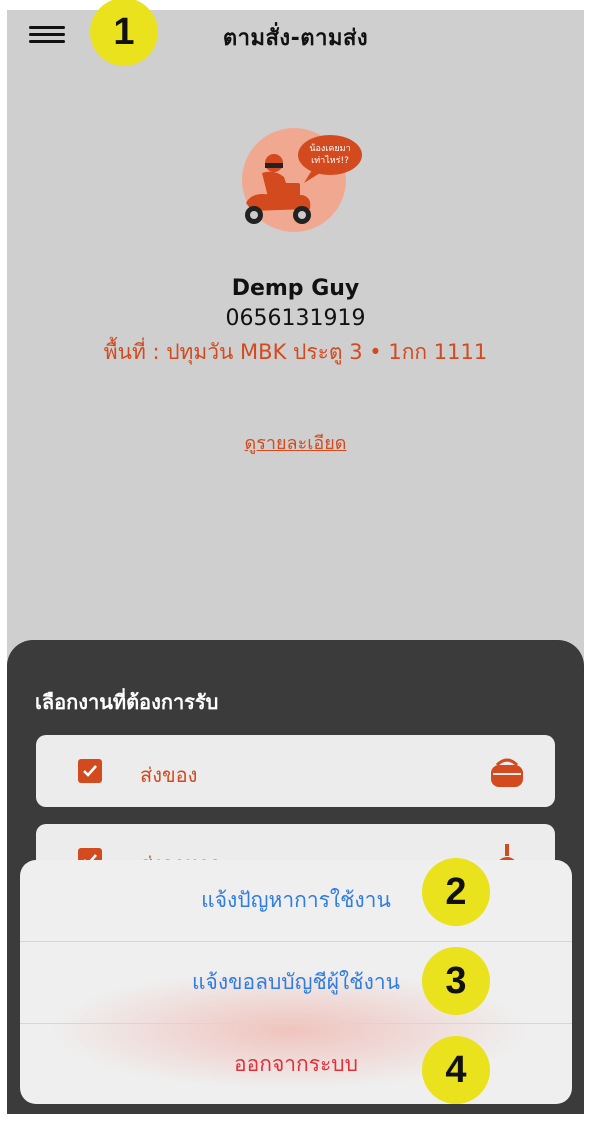 This screenshot has height=1131, width=603. Describe the element at coordinates (90, 771) in the screenshot. I see `checkbox-checked-icon` at that location.